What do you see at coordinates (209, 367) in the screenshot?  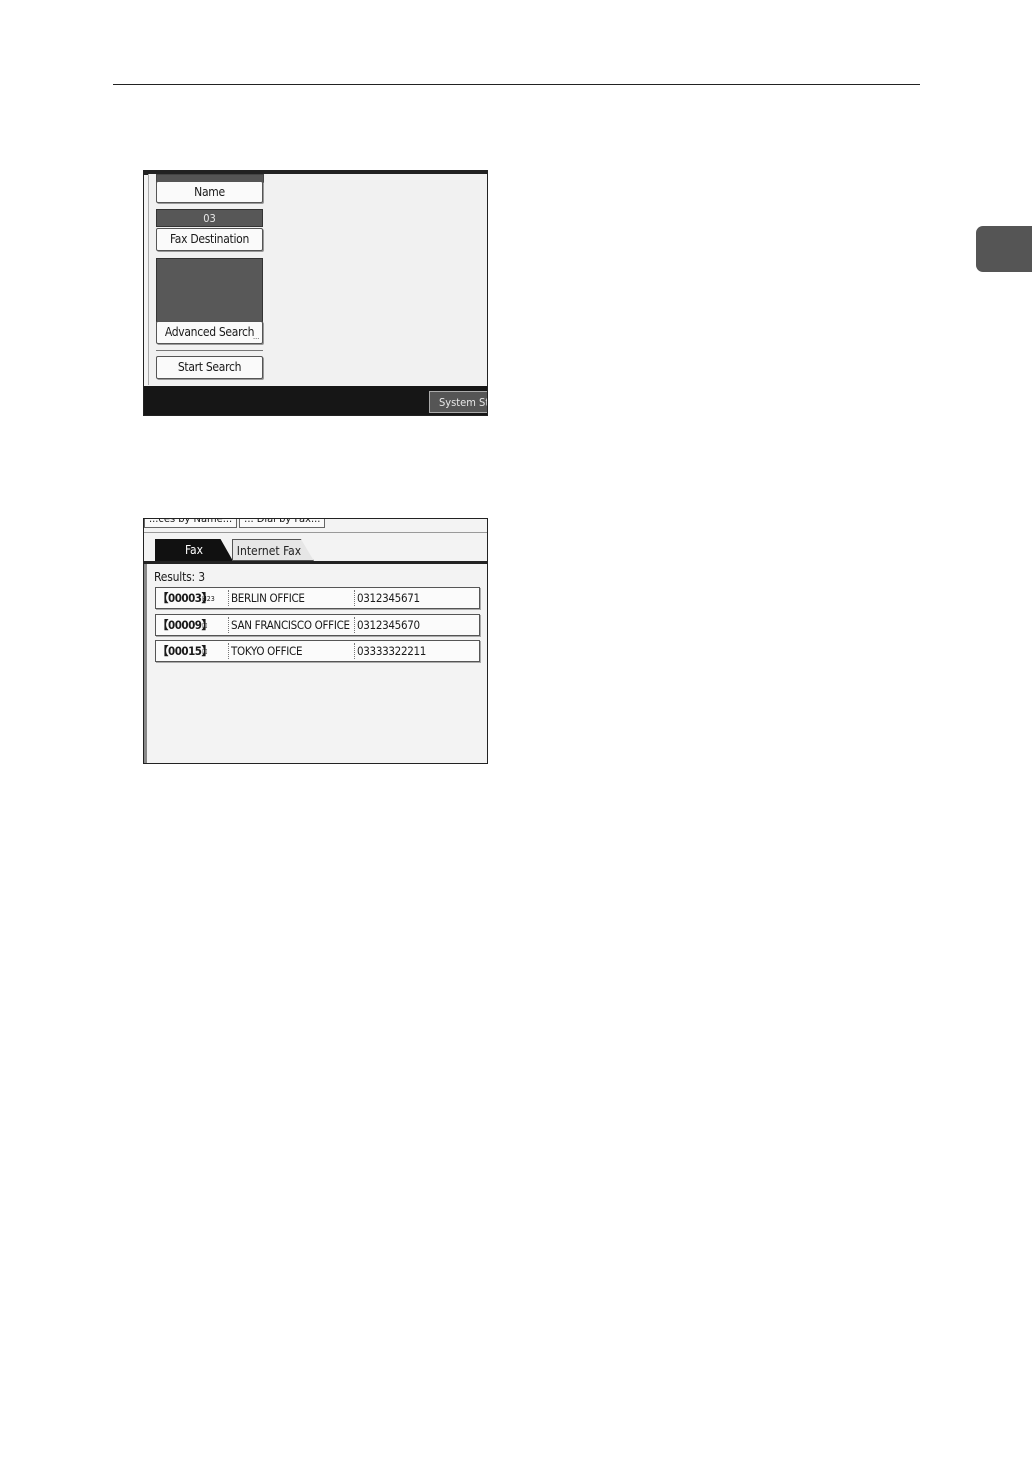 I see `start-search-button: Start Search` at bounding box center [209, 367].